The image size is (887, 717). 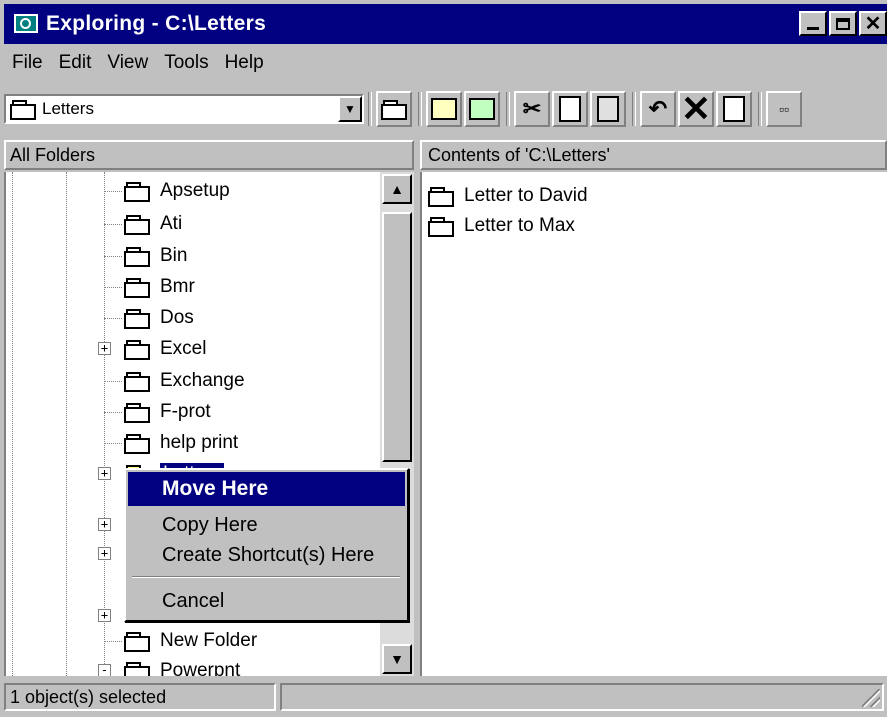 I want to click on menu-item-move-here: Move Here, so click(x=266, y=489).